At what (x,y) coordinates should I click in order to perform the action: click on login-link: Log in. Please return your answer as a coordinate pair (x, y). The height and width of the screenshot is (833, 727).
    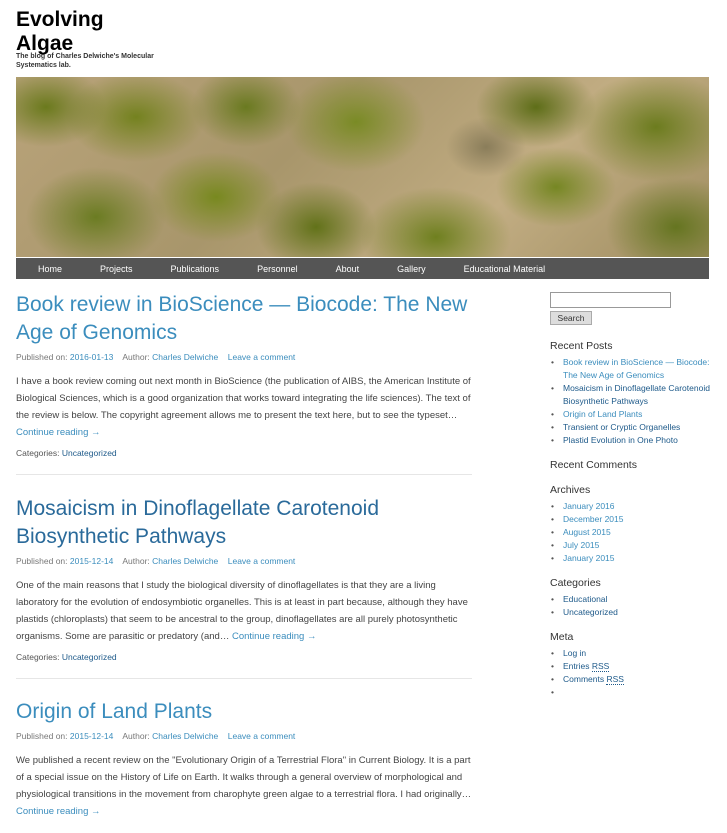
    Looking at the image, I should click on (632, 653).